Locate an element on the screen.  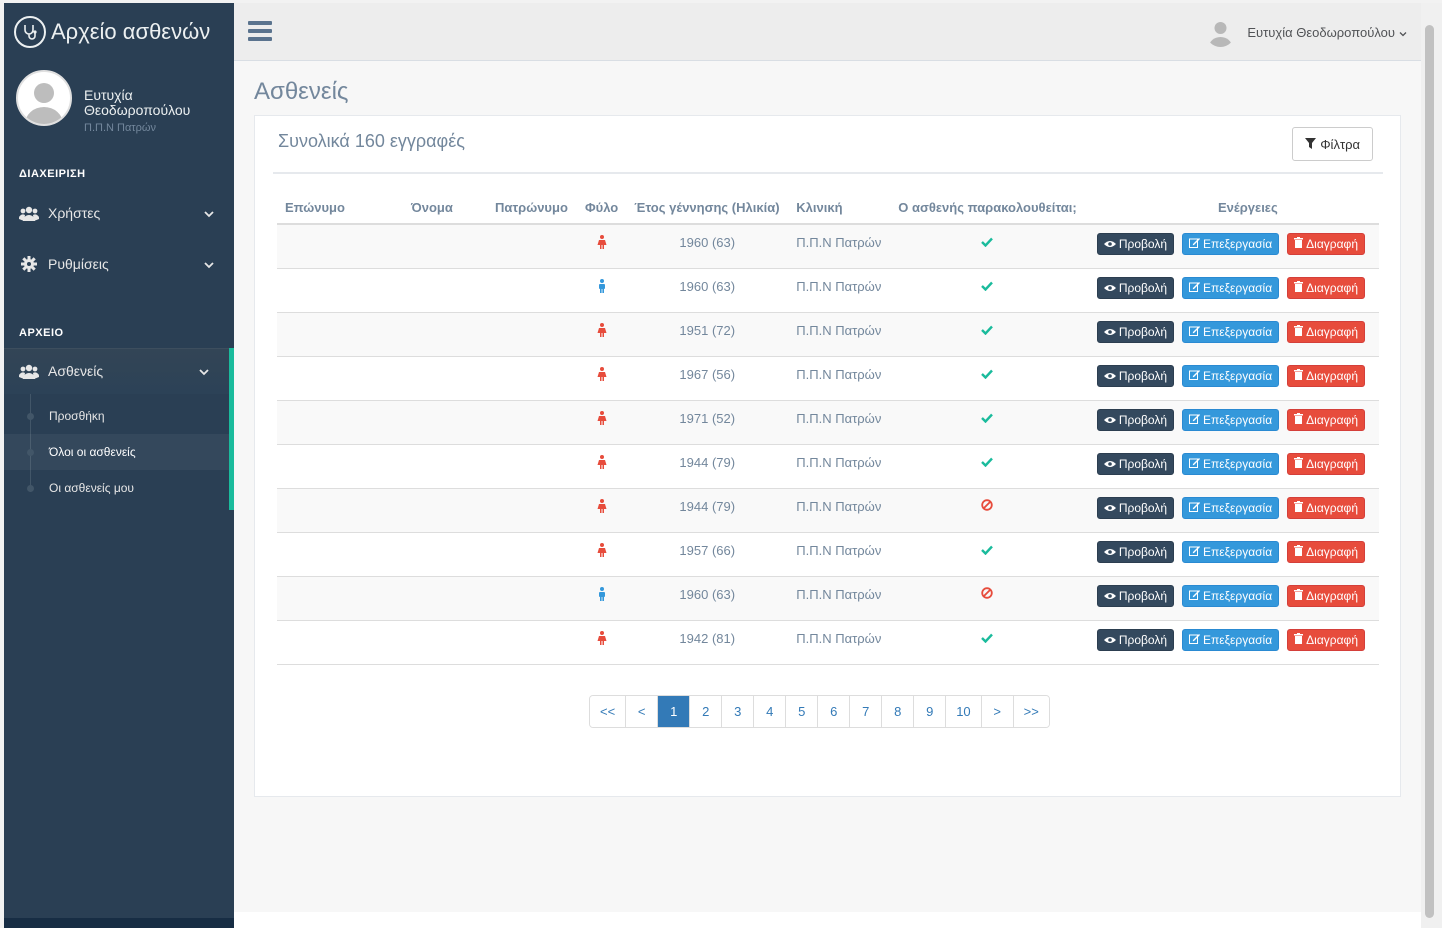
col-patronymic: Πατρώνυμο is located at coordinates (532, 208).